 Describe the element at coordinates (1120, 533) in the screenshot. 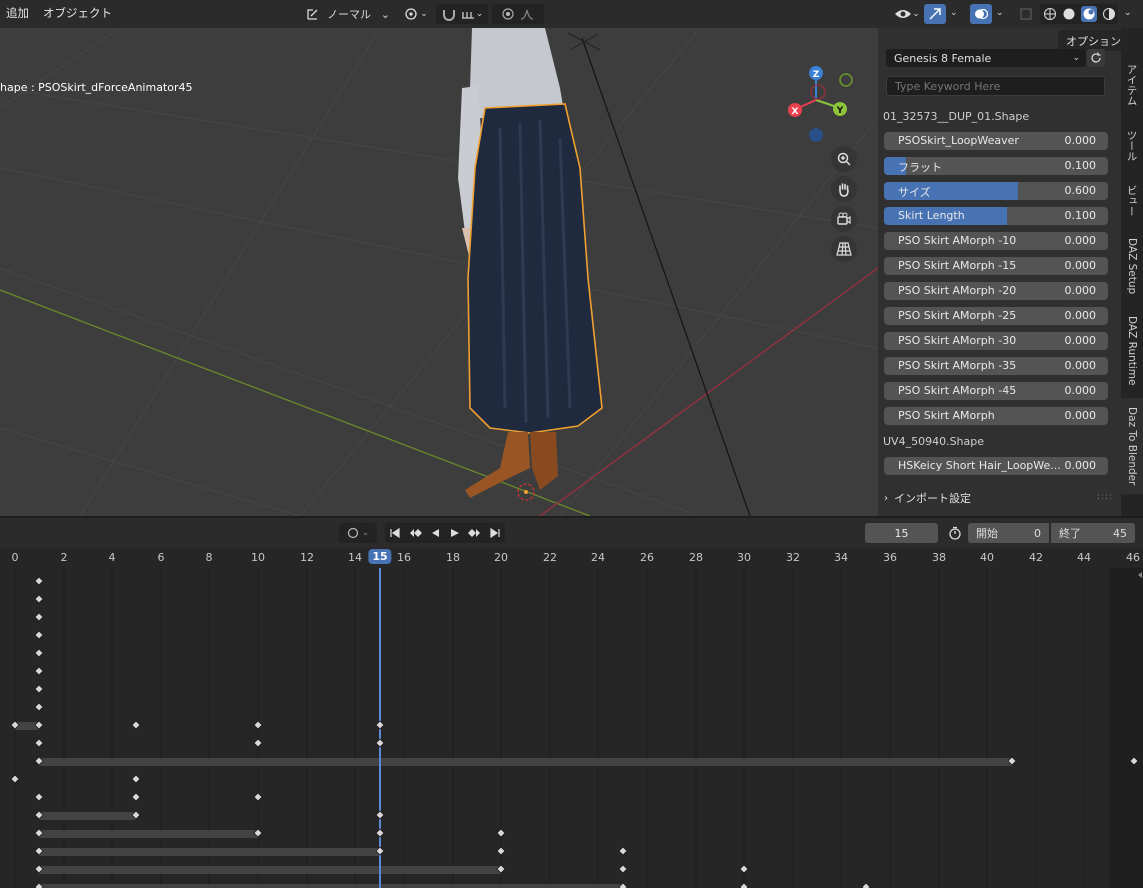

I see `end-frame-value: 45` at that location.